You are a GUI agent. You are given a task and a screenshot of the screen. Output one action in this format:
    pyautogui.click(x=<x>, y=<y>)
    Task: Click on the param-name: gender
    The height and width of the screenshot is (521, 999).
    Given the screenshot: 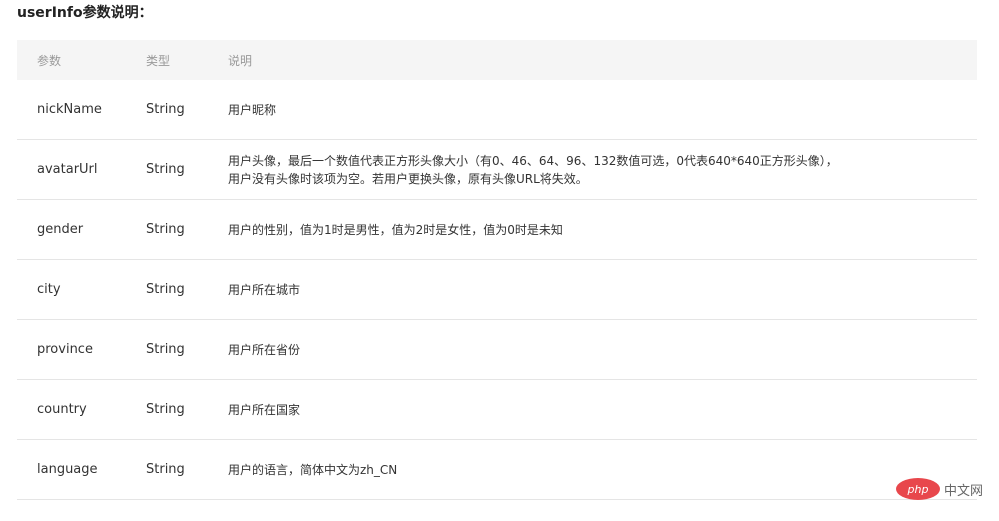 What is the action you would take?
    pyautogui.click(x=71, y=229)
    